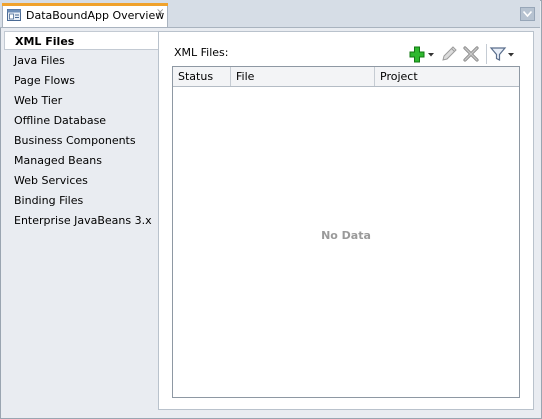  I want to click on nav-item-label: Java Files, so click(39, 60).